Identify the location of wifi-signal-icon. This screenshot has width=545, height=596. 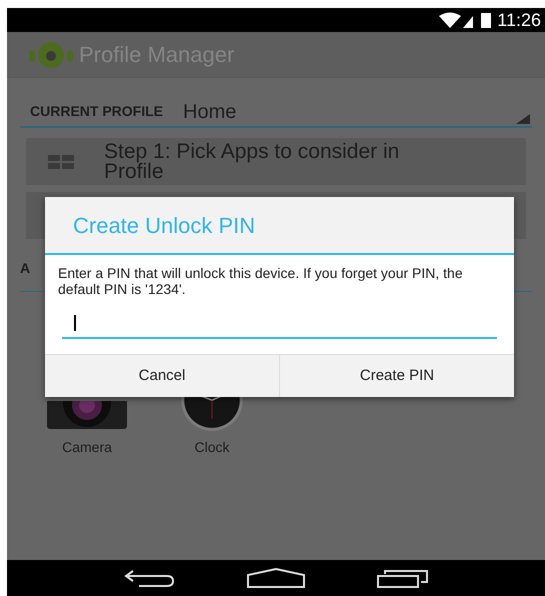
(457, 20).